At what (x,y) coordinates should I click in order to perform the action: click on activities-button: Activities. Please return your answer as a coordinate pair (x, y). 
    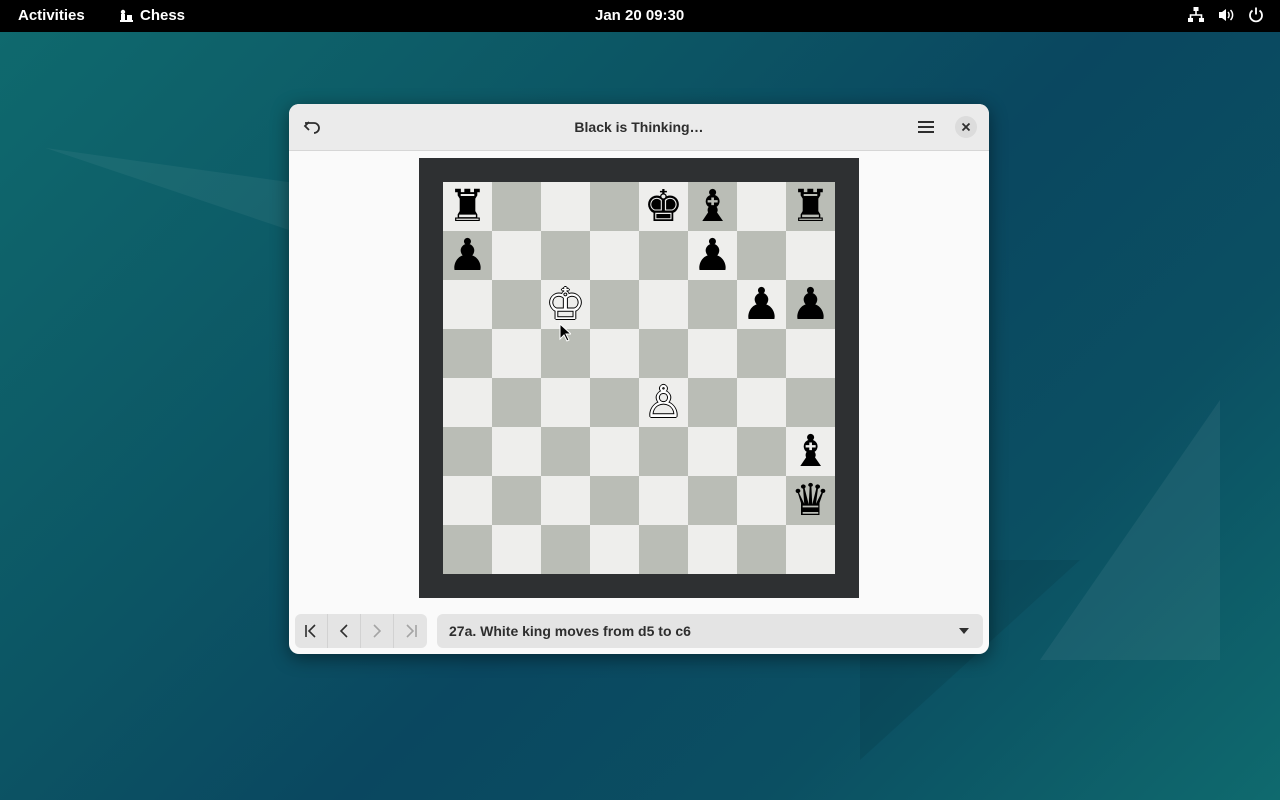
    Looking at the image, I should click on (51, 15).